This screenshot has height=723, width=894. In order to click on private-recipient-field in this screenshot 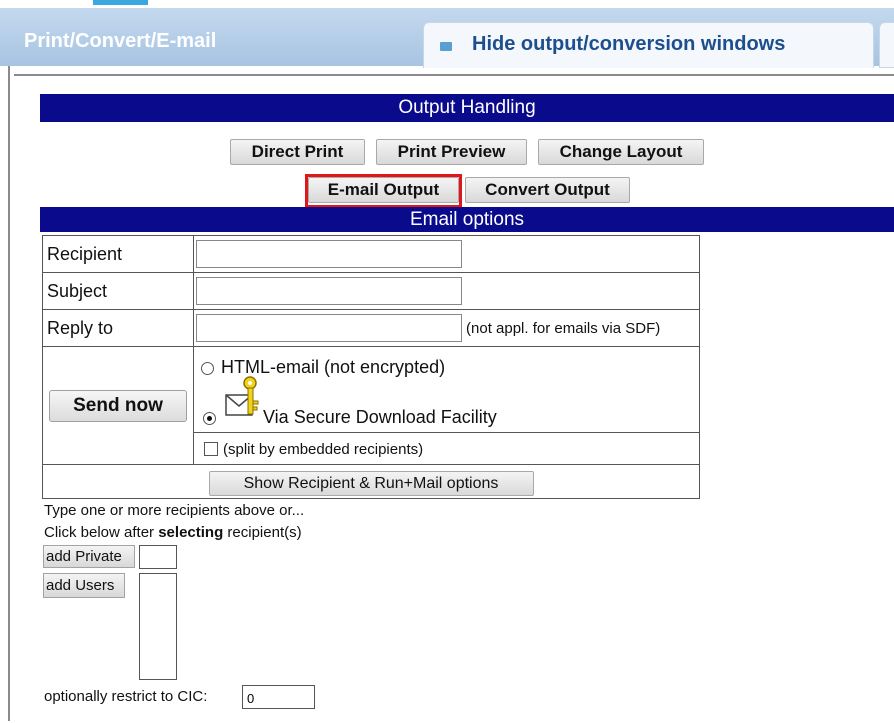, I will do `click(158, 557)`.